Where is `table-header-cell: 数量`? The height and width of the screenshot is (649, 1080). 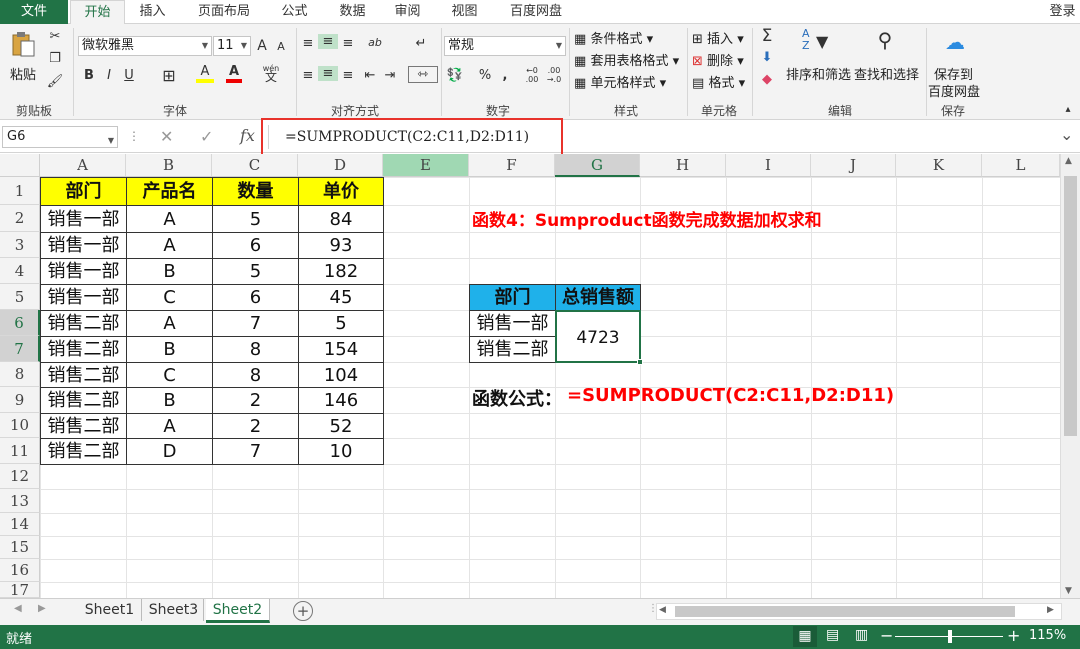 table-header-cell: 数量 is located at coordinates (255, 191).